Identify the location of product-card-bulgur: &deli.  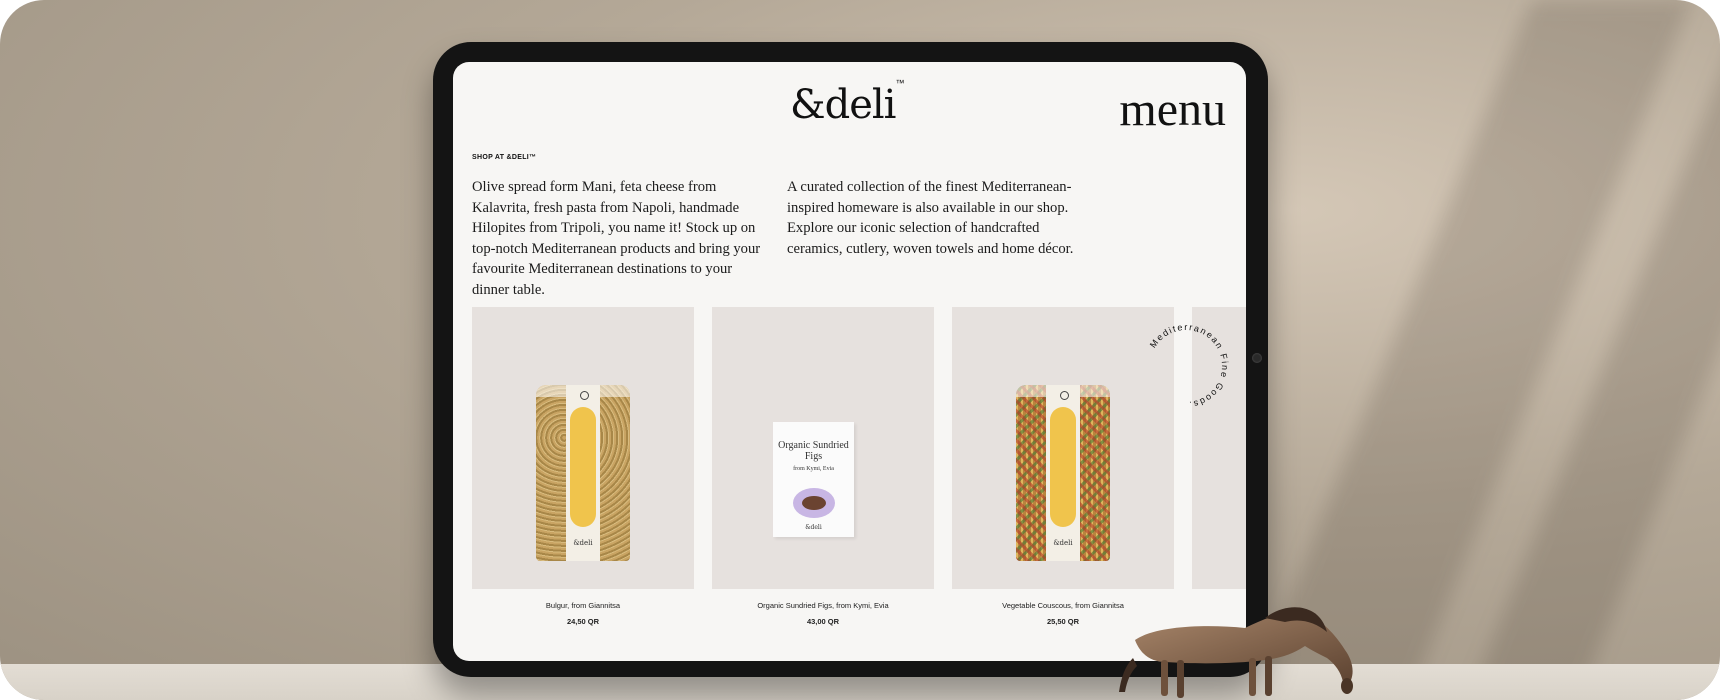
(583, 448).